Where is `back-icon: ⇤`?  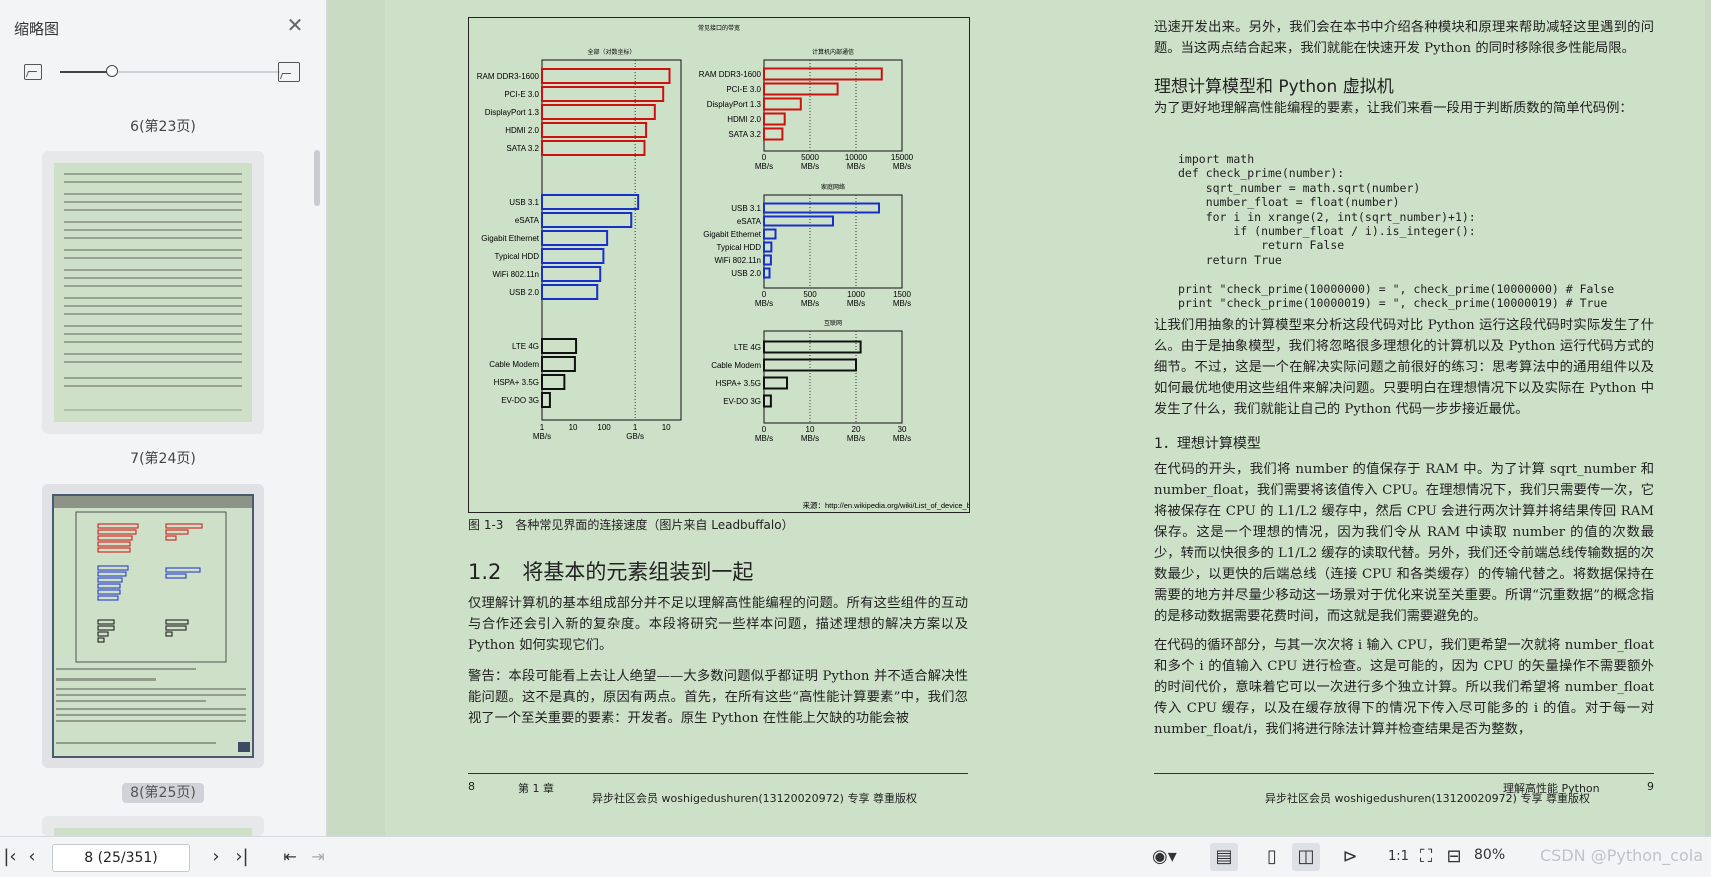
back-icon: ⇤ is located at coordinates (290, 857).